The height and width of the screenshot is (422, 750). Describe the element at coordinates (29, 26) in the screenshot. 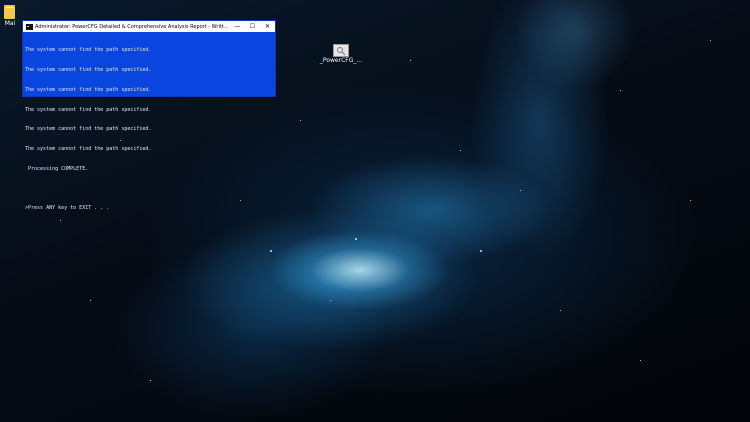

I see `cmd-icon` at that location.